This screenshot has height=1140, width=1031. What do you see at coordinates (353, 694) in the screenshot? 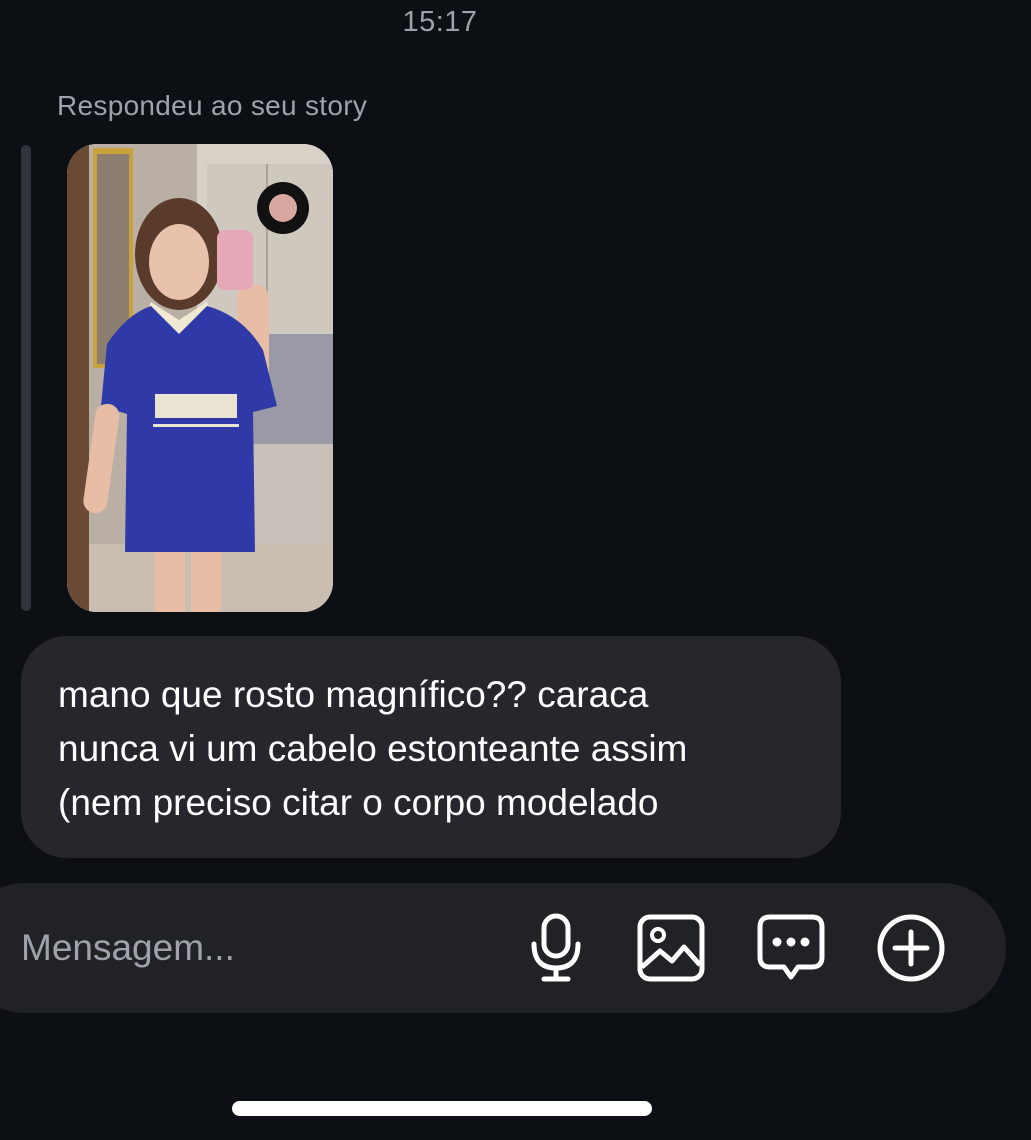
I see `message-line-1: mano que rosto magnífico?? caraca` at bounding box center [353, 694].